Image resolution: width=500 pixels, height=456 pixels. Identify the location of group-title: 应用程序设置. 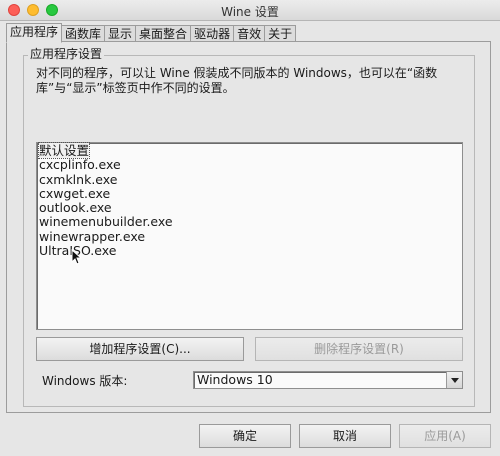
(66, 54).